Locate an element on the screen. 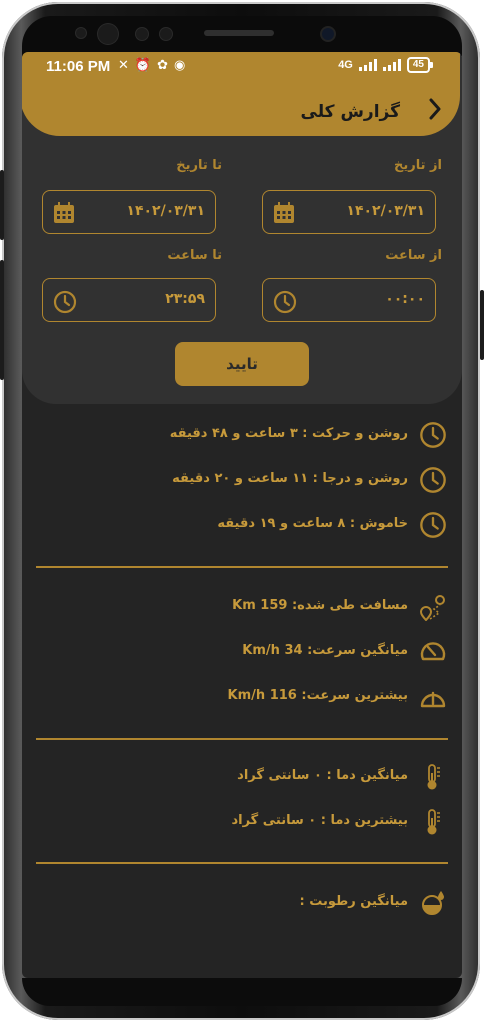  avg-humidity-text: میانگین رطوبت : is located at coordinates (353, 901).